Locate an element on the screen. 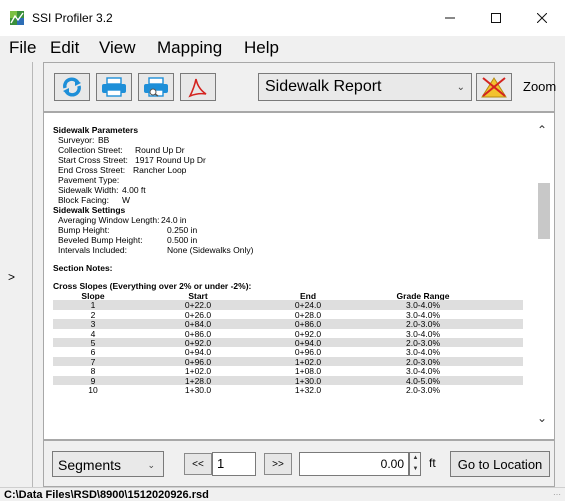 The width and height of the screenshot is (565, 501). title-bar: SSI Profiler 3.2 is located at coordinates (282, 18).